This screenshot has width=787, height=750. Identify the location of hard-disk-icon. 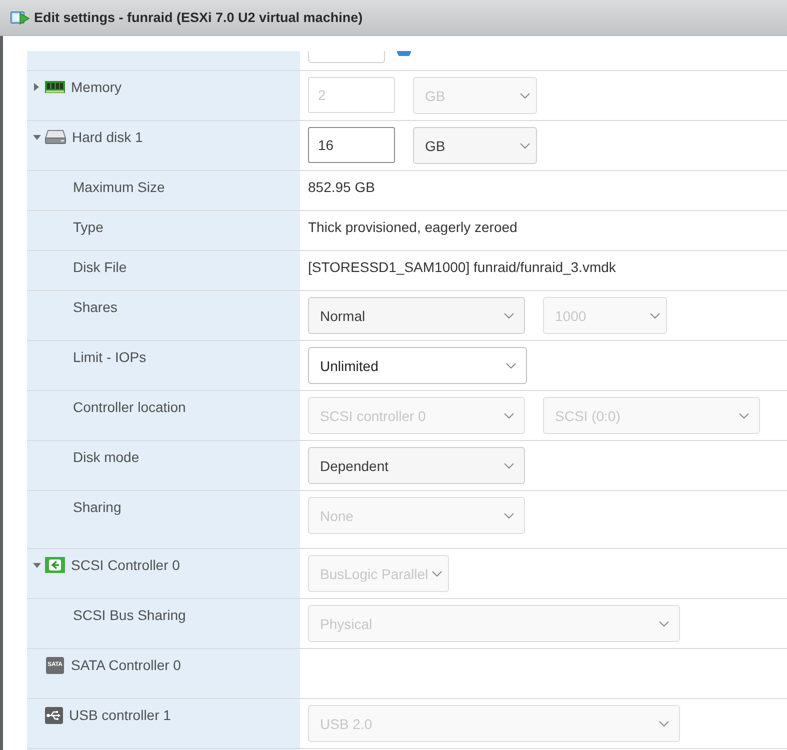
(55, 137).